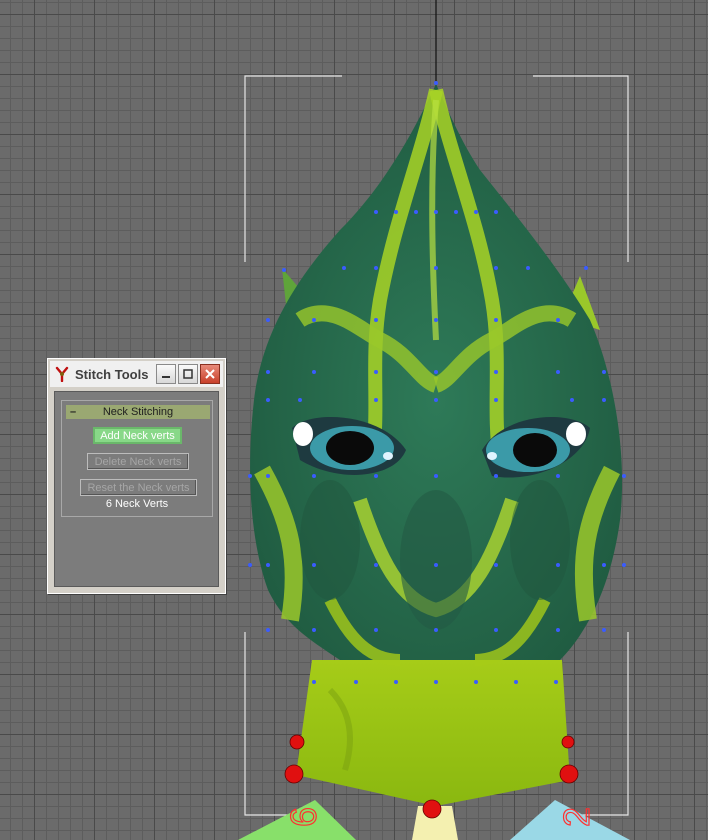  Describe the element at coordinates (73, 412) in the screenshot. I see `collapse-icon: –` at that location.